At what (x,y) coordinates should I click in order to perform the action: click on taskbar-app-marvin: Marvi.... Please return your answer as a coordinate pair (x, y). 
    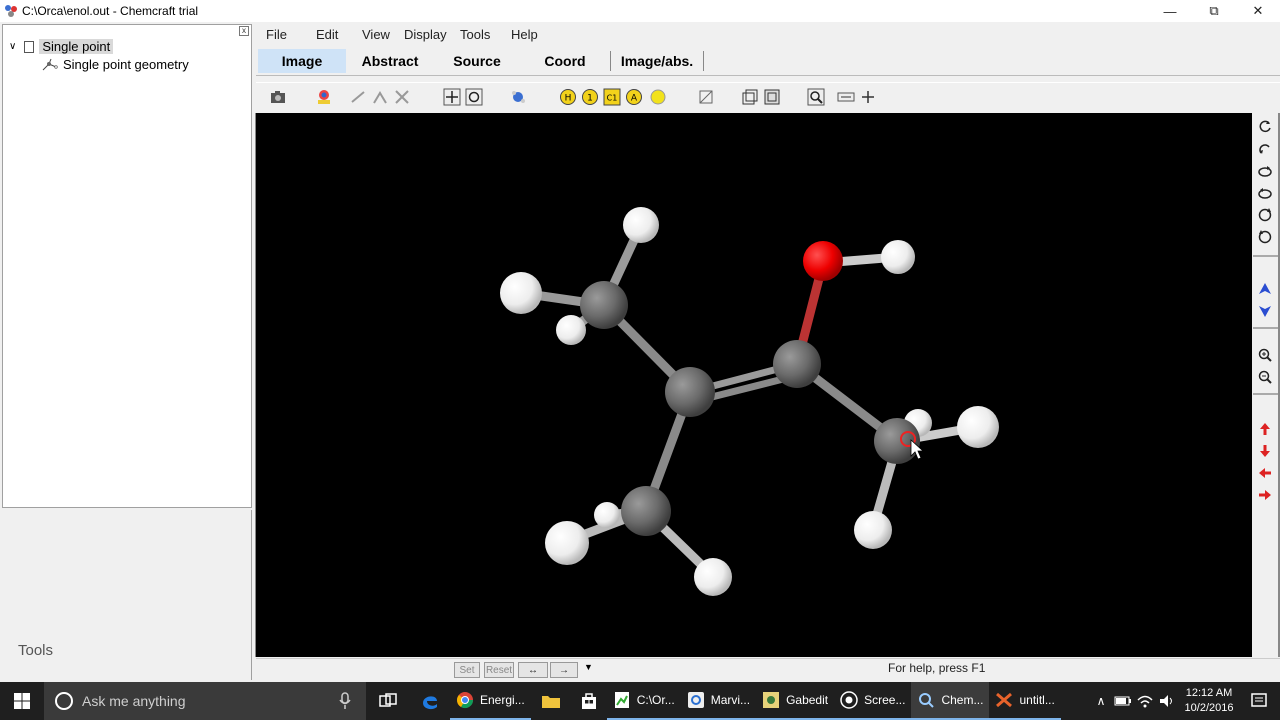
    Looking at the image, I should click on (718, 701).